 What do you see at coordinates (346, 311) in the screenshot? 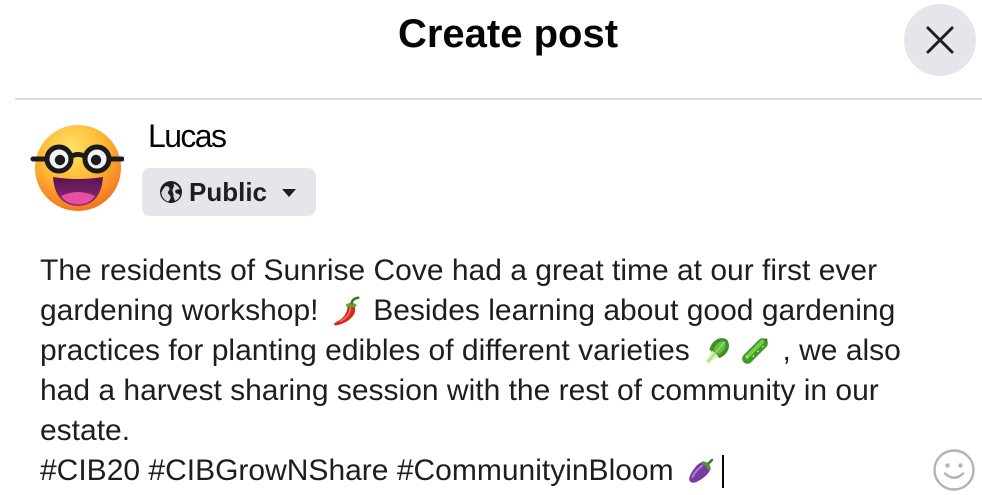
I see `hot-pepper-icon` at bounding box center [346, 311].